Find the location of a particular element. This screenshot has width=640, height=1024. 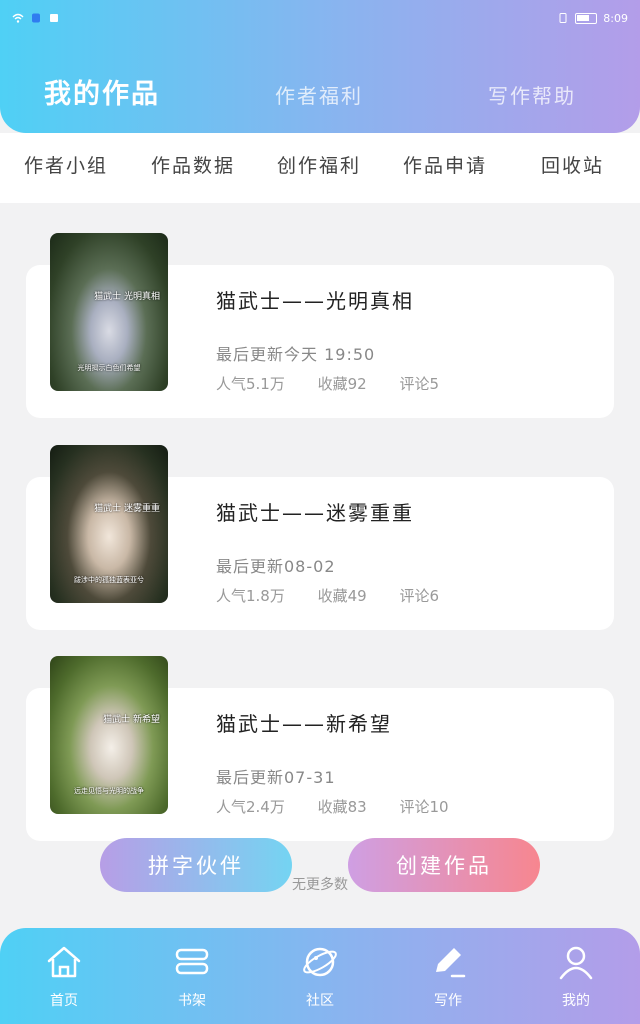

tab-author-benefits: 作者福利 is located at coordinates (319, 94).